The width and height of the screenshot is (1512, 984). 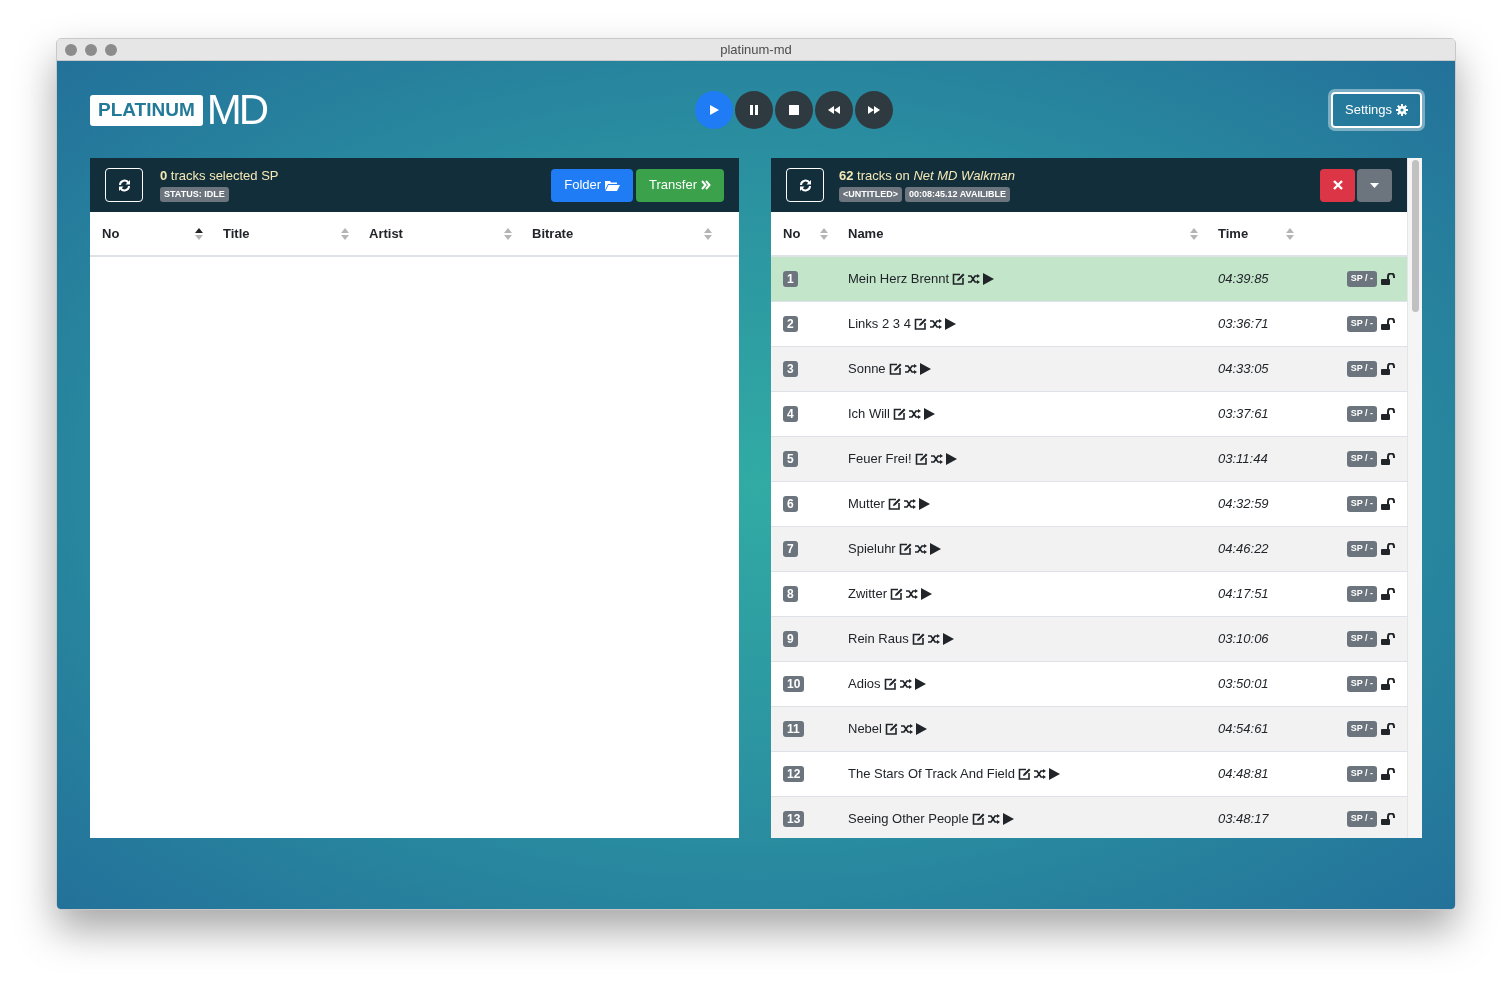 I want to click on track-row: 5 Feuer Frei! 03:11:44 SP / -, so click(x=1089, y=459).